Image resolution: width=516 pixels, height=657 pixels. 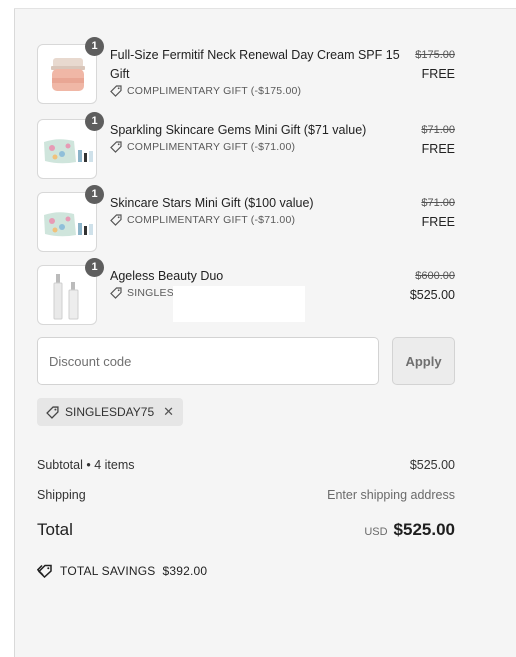 I want to click on applied-code-label: SINGLESDAY75, so click(x=110, y=412).